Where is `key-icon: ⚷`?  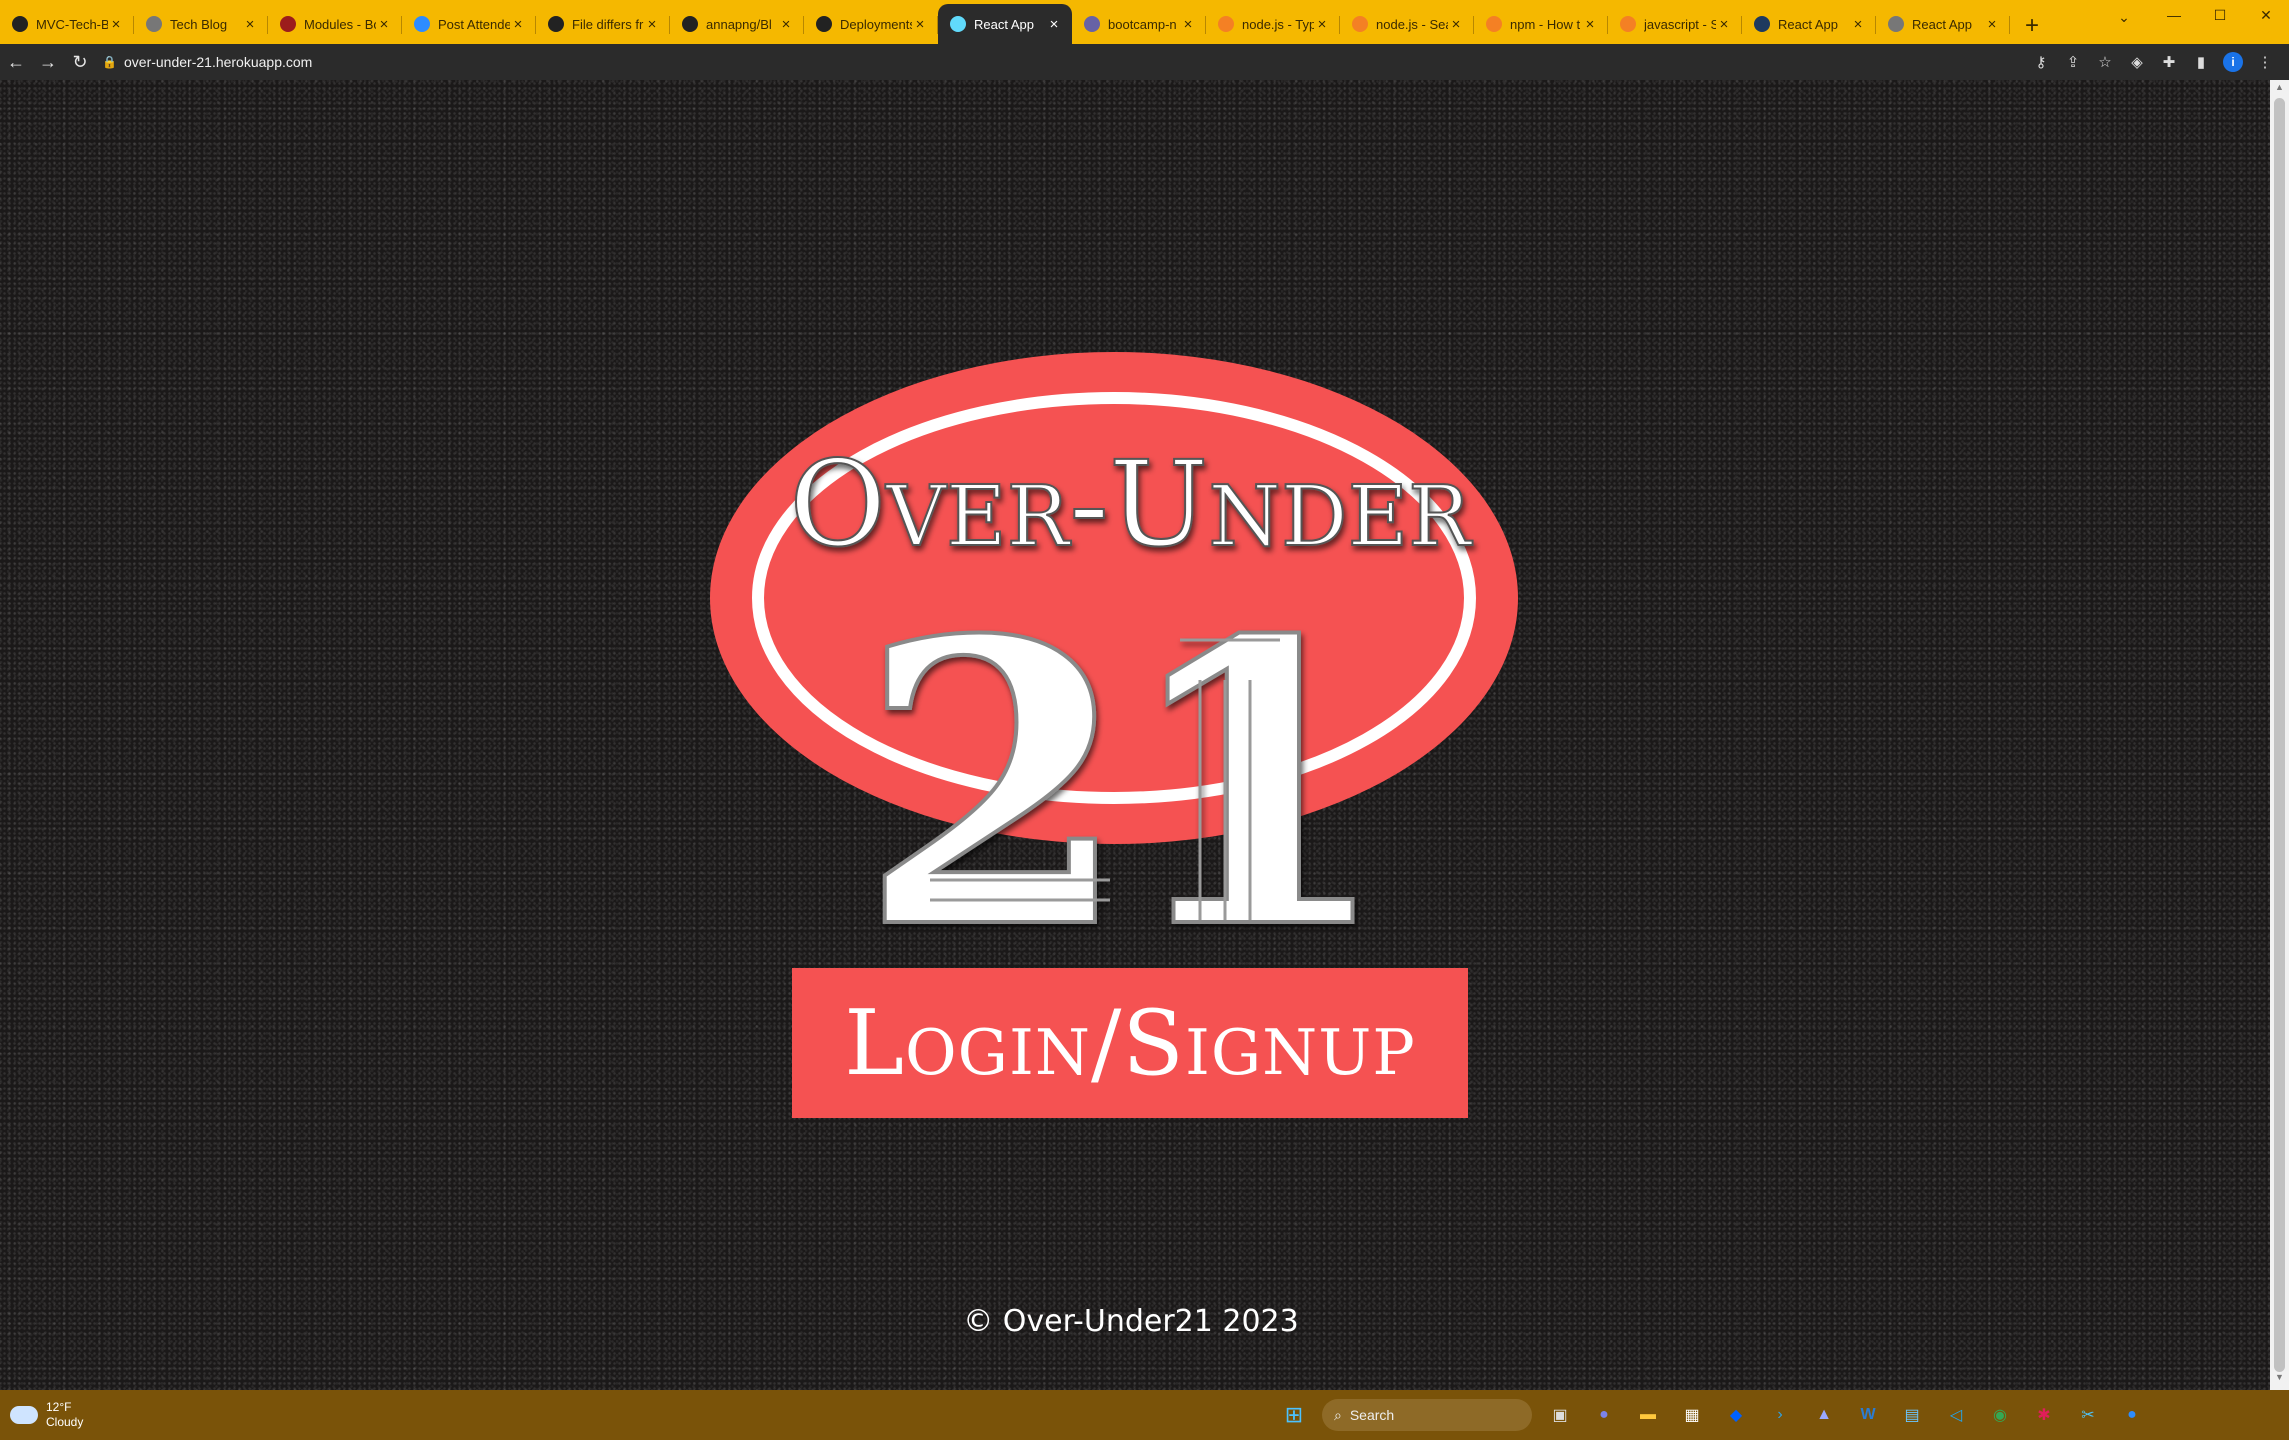 key-icon: ⚷ is located at coordinates (2041, 62).